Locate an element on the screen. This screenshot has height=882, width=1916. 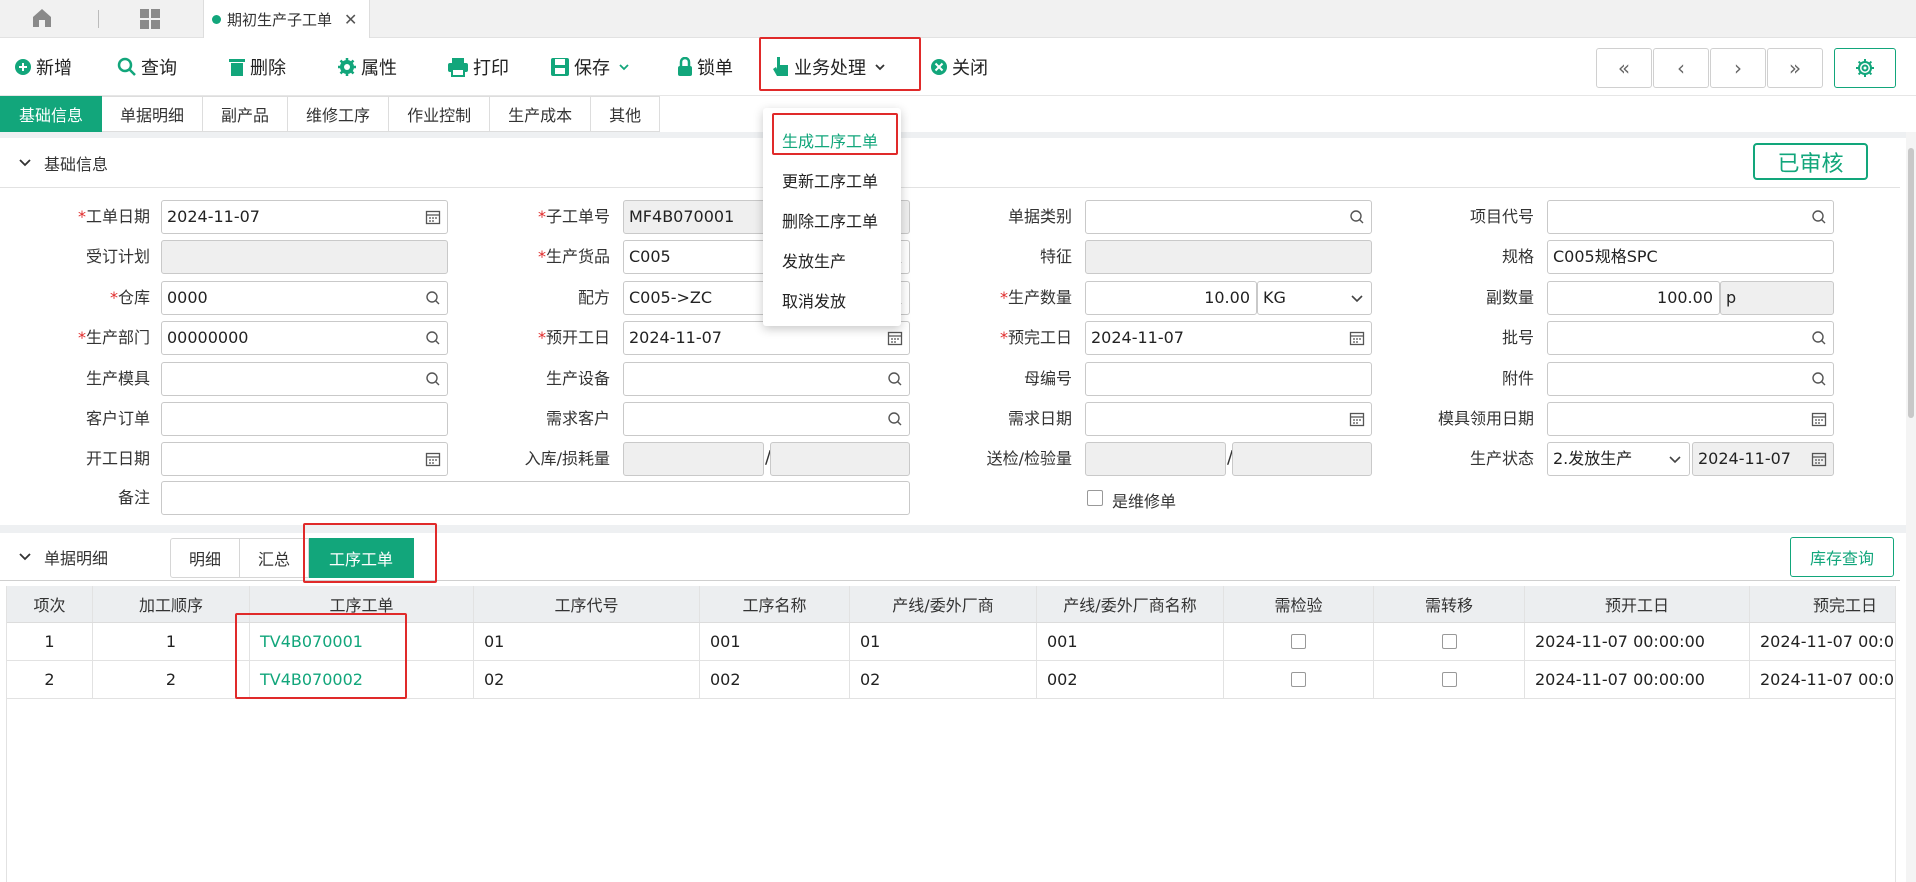
equipment-label: 生产设备 is located at coordinates (577, 378).